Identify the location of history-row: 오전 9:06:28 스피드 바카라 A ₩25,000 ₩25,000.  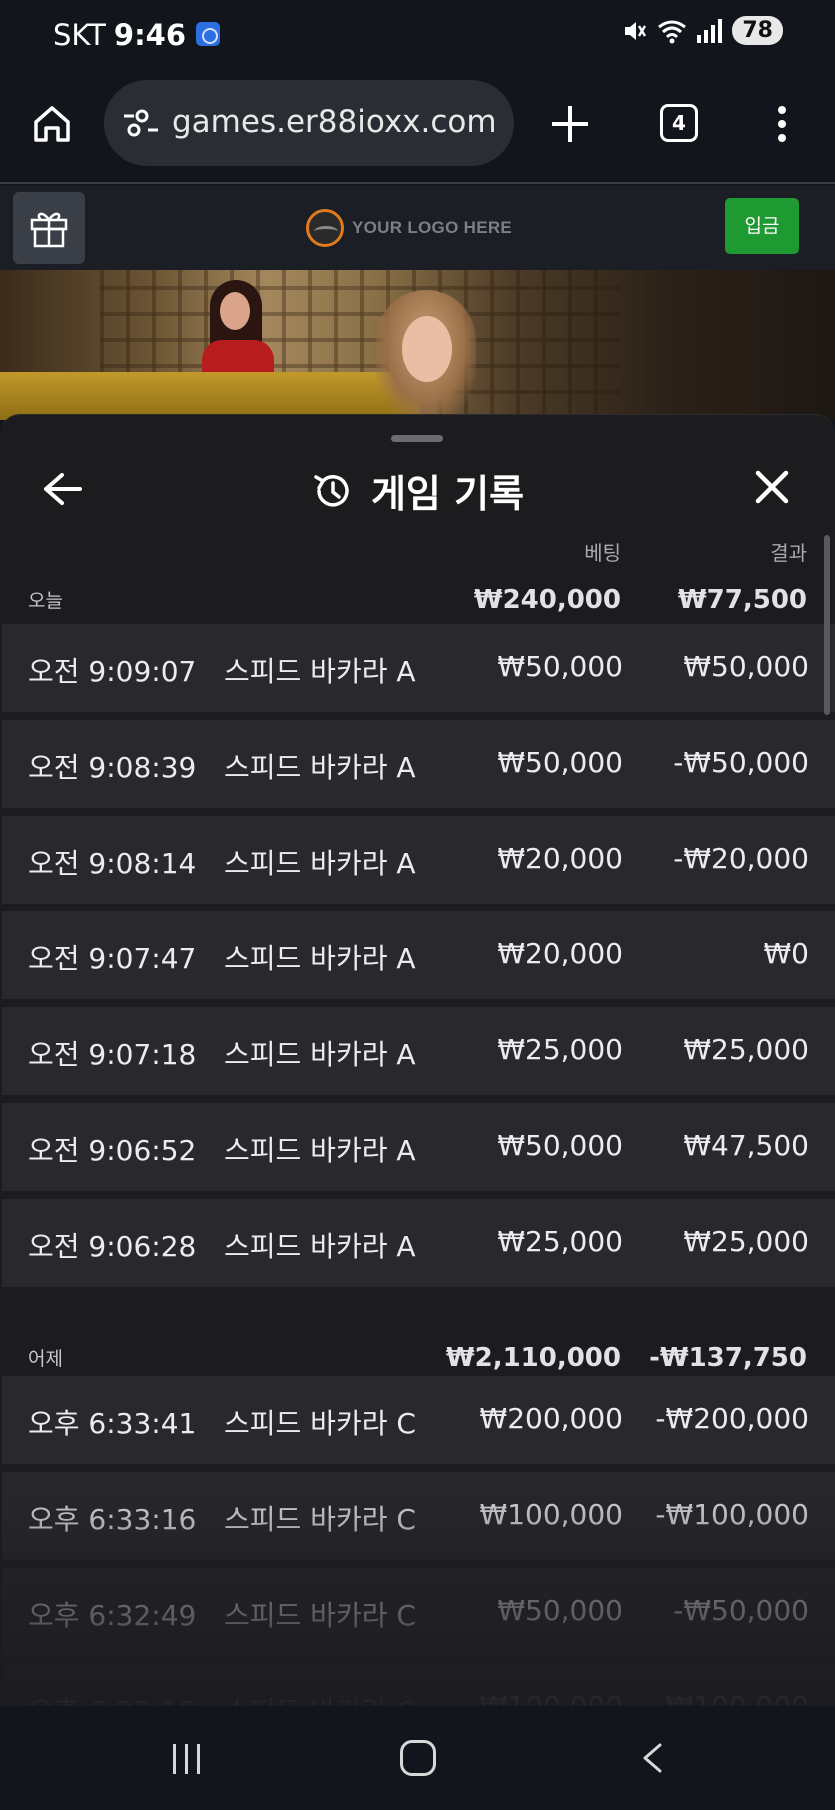
(418, 1243).